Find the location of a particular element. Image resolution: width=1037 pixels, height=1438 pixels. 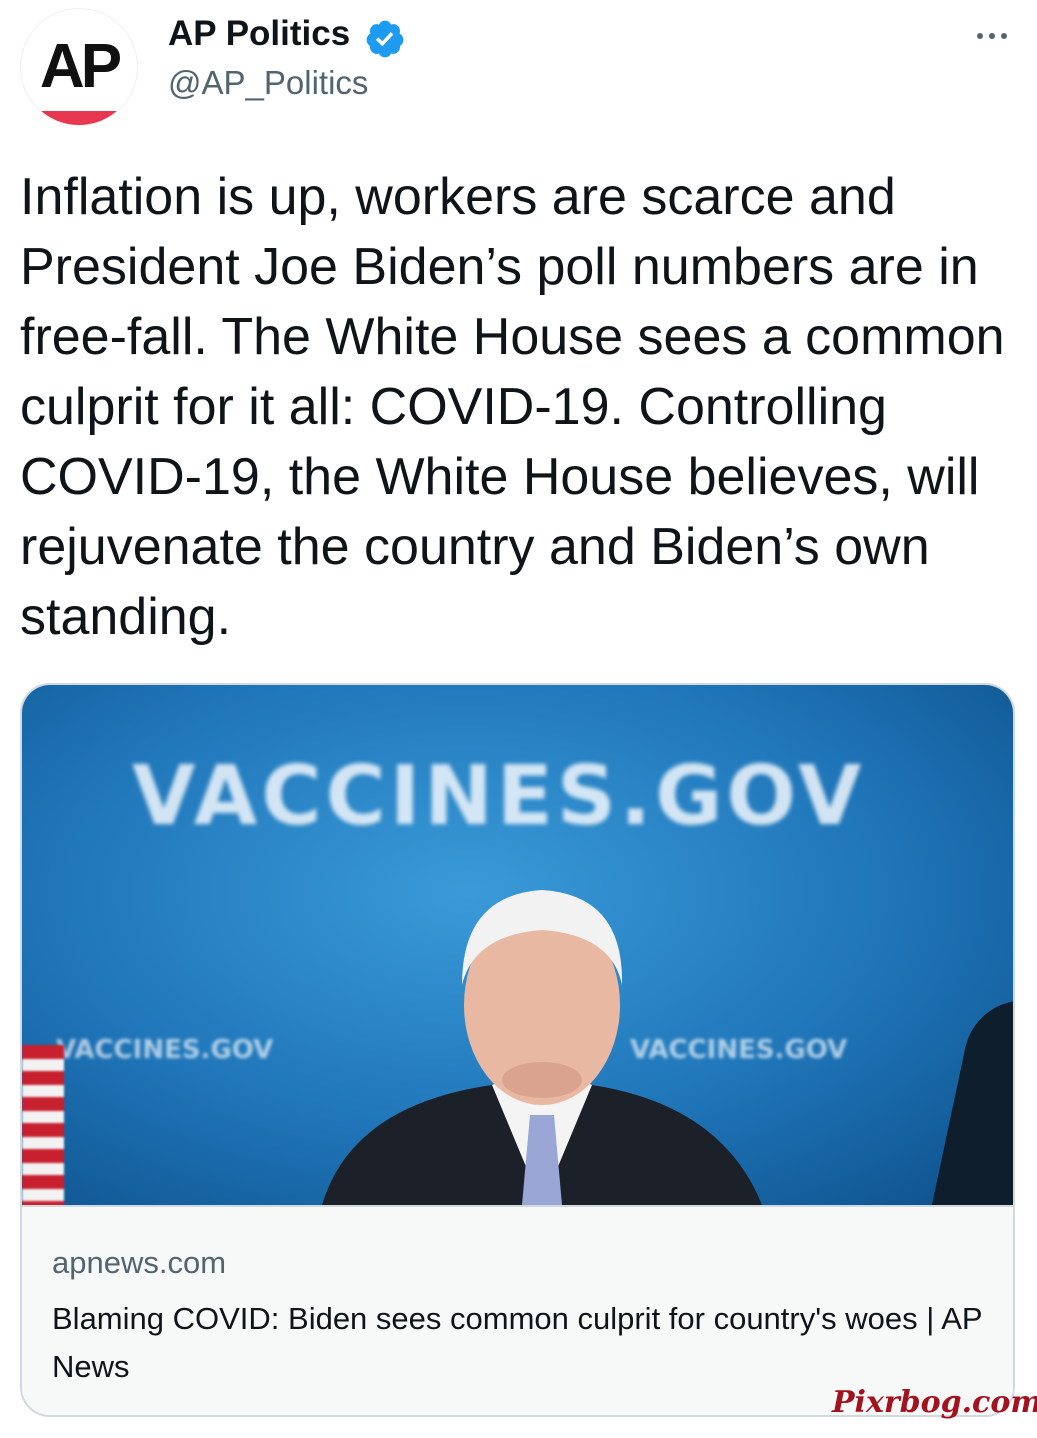

speaker-figure is located at coordinates (542, 1047).